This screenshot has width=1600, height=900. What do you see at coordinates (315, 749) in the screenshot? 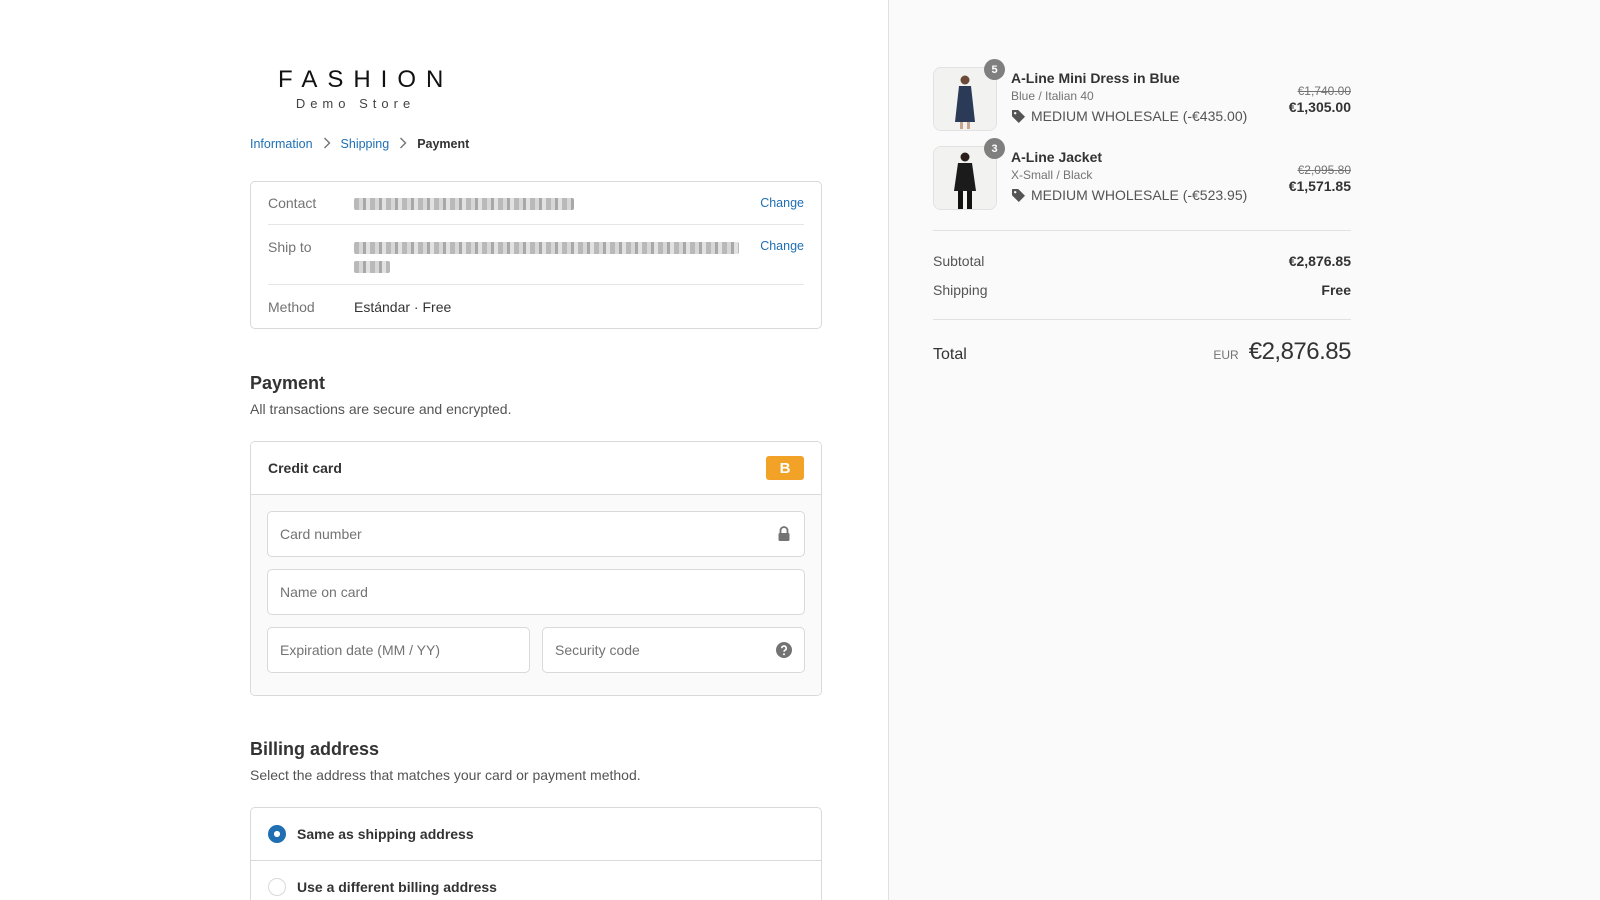
I see `billing-title: Billing address` at bounding box center [315, 749].